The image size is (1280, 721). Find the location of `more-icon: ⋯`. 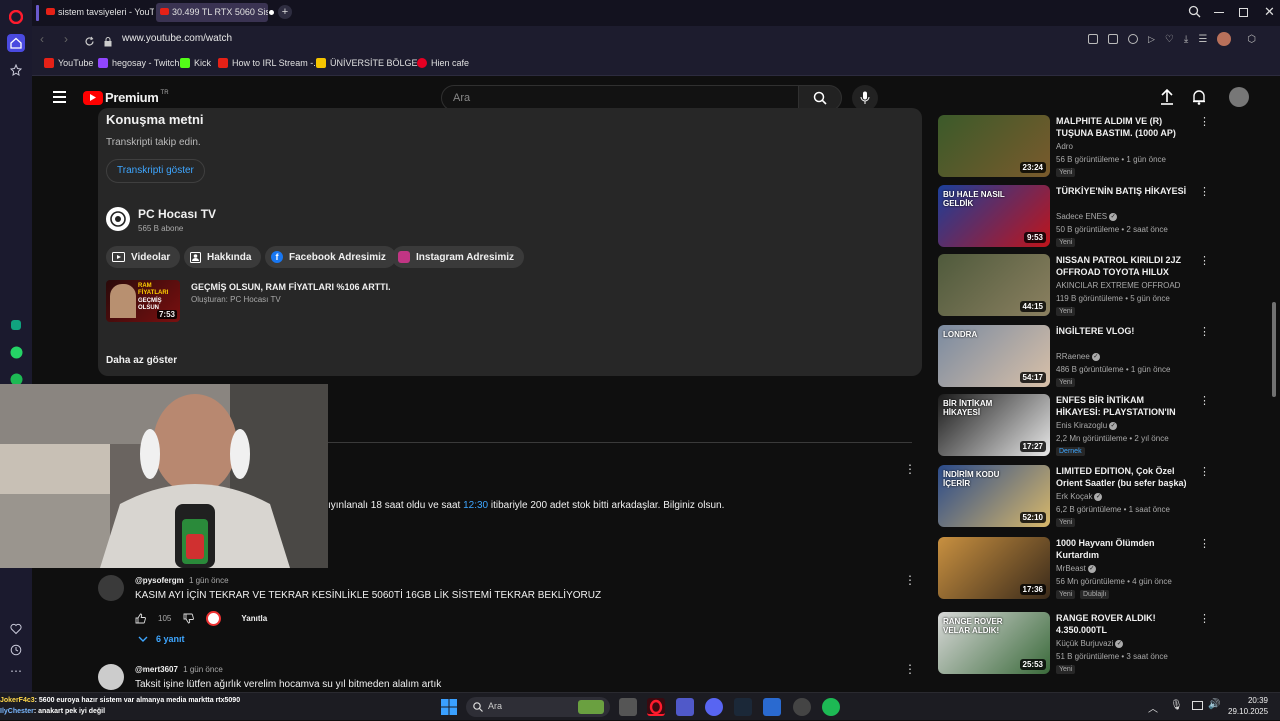

more-icon: ⋯ is located at coordinates (16, 671).